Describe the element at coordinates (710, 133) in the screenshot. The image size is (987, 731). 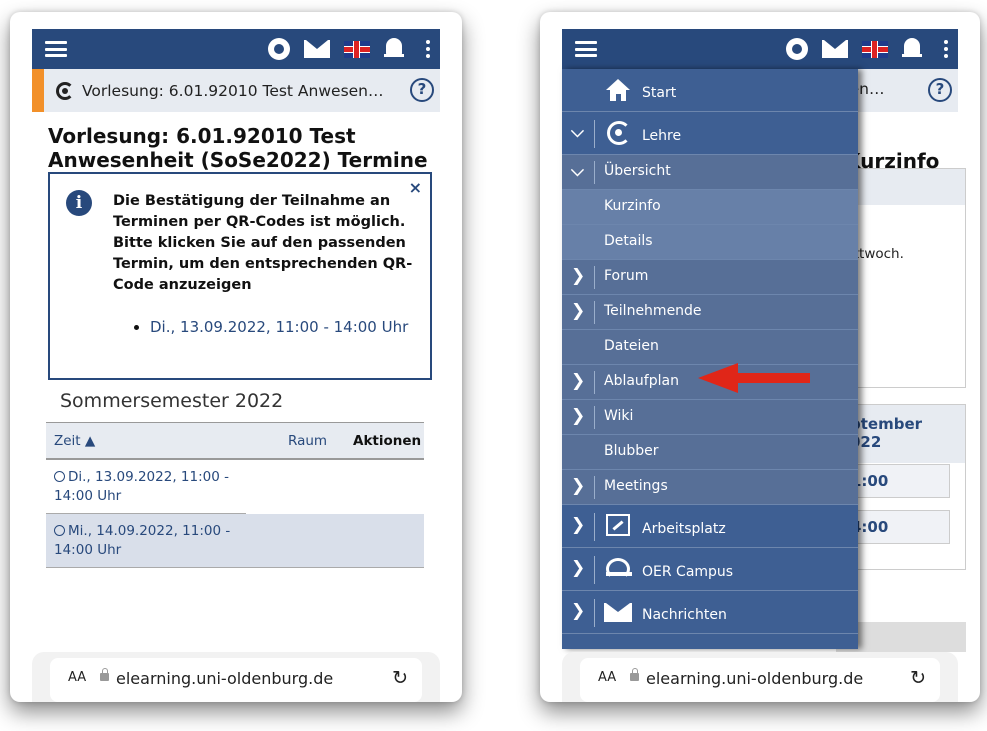
I see `menu-item-lehre: ⌵ Lehre` at that location.